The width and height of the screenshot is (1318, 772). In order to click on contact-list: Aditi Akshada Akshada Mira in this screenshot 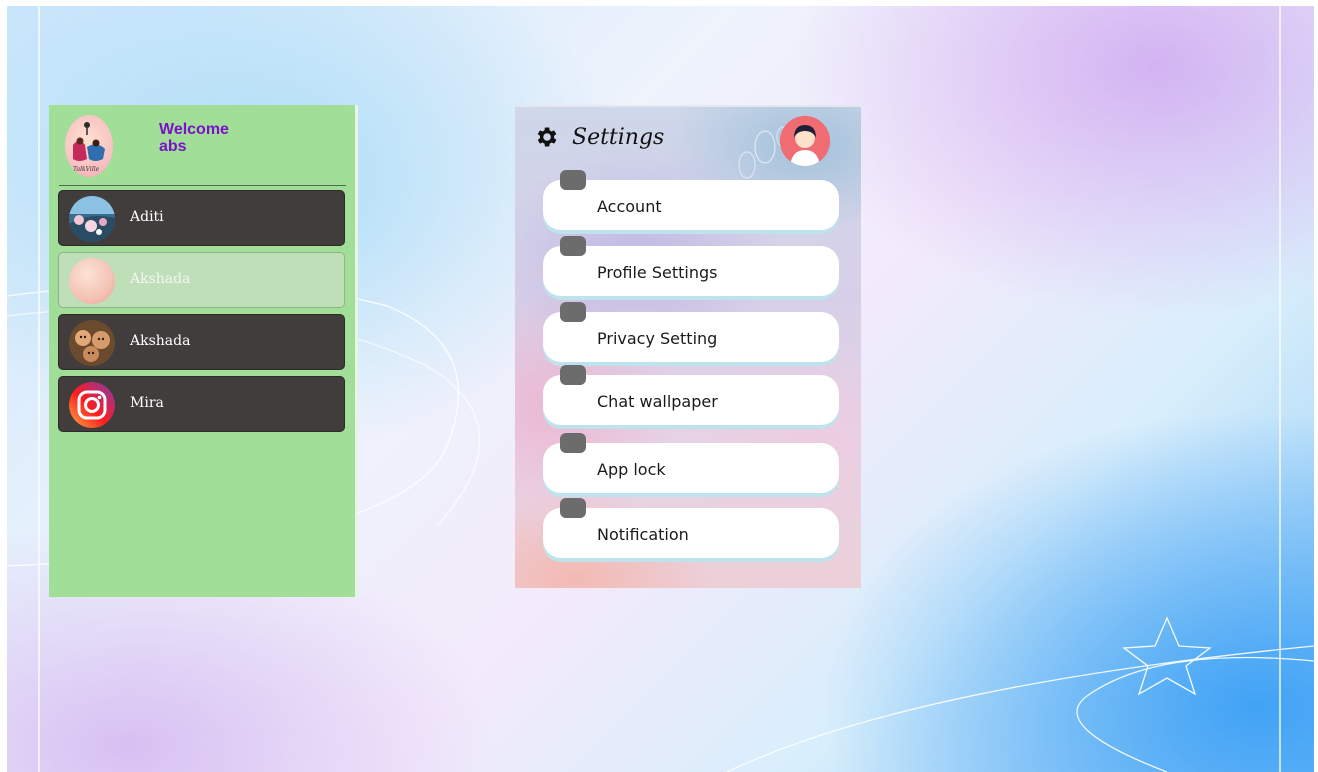, I will do `click(201, 314)`.